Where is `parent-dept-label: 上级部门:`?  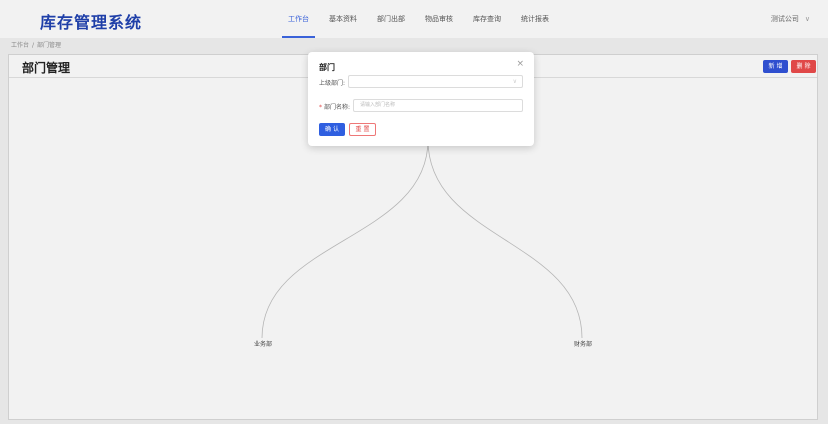 parent-dept-label: 上级部门: is located at coordinates (332, 83).